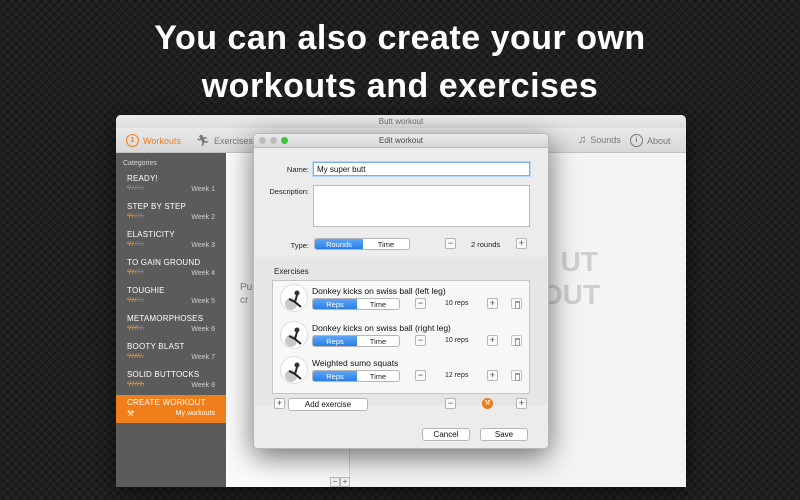  I want to click on toolbar-workouts-label: Workouts, so click(162, 140).